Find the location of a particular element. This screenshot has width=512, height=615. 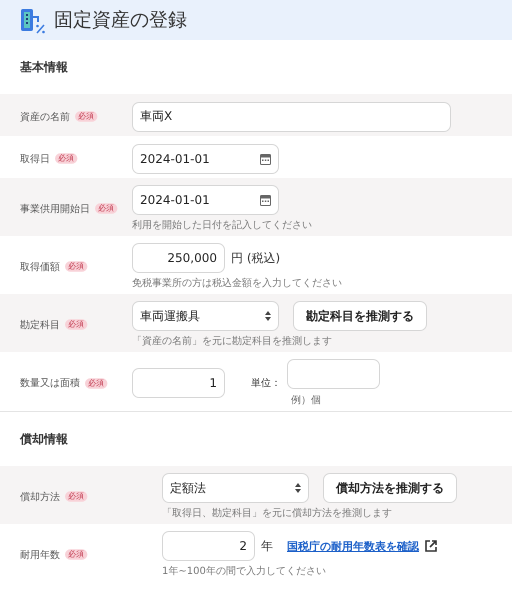

field-label: 資産の名前 is located at coordinates (45, 117).